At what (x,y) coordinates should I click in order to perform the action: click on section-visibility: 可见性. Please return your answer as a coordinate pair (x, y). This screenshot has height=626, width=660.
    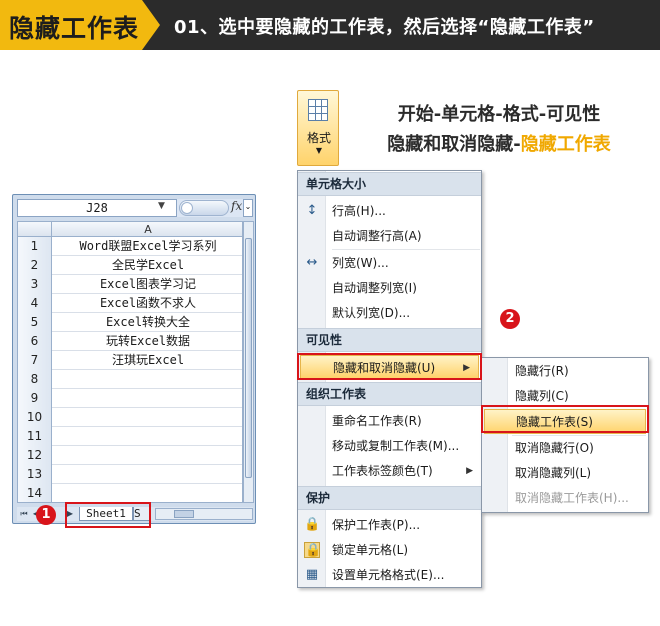
    Looking at the image, I should click on (389, 340).